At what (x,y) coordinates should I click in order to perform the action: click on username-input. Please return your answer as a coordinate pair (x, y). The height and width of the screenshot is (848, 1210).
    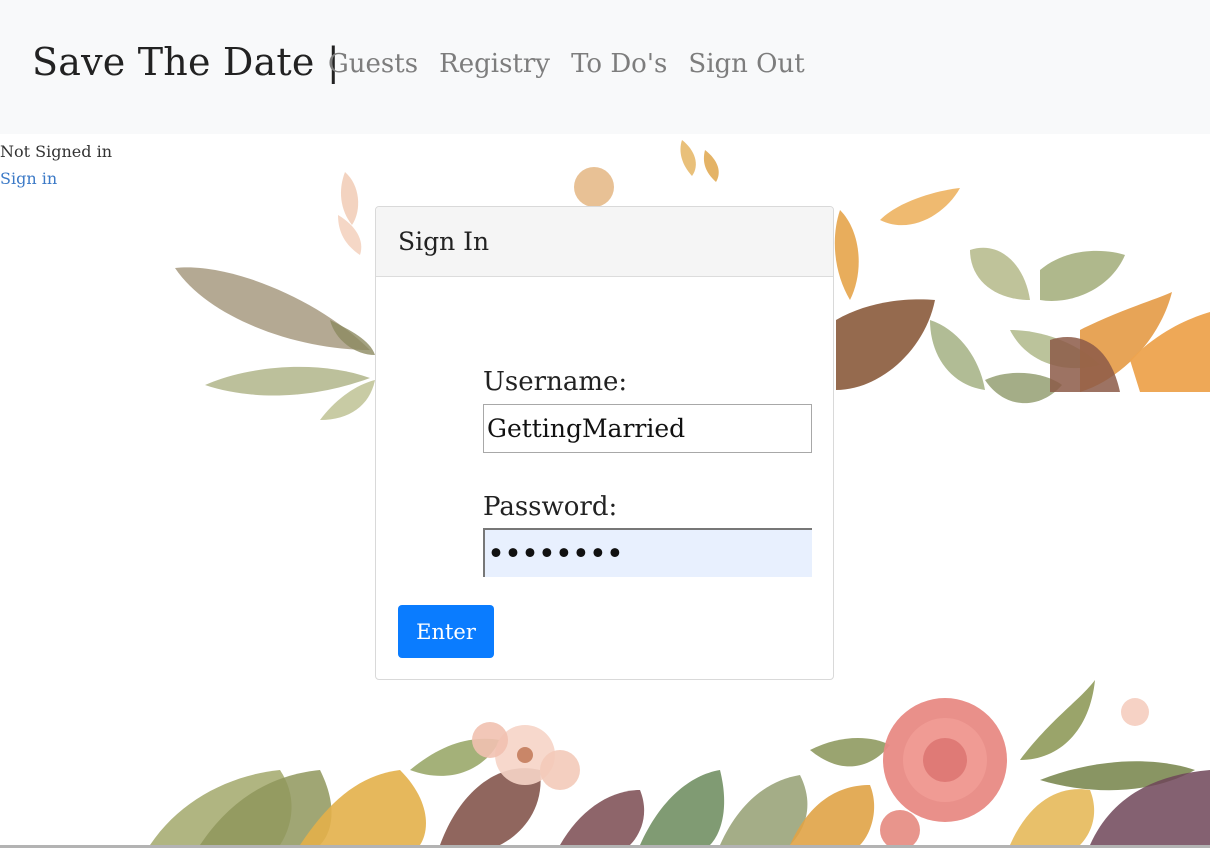
    Looking at the image, I should click on (647, 428).